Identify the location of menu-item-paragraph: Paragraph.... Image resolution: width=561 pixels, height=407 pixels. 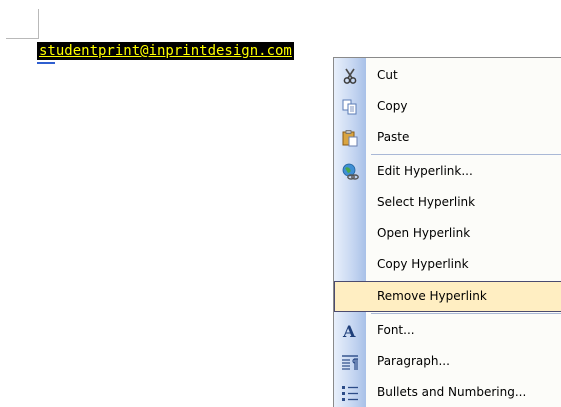
(447, 361).